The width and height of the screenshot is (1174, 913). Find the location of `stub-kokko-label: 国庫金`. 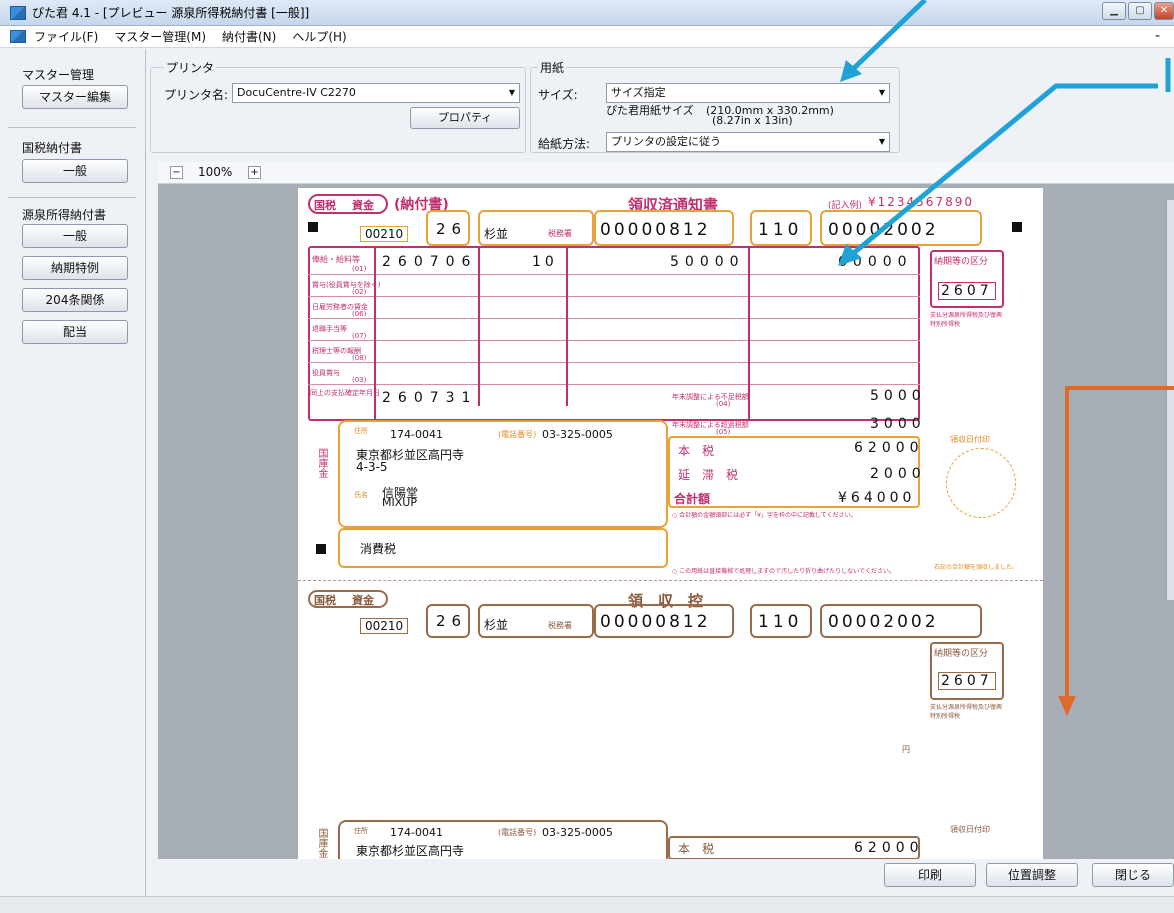

stub-kokko-label: 国庫金 is located at coordinates (321, 843).